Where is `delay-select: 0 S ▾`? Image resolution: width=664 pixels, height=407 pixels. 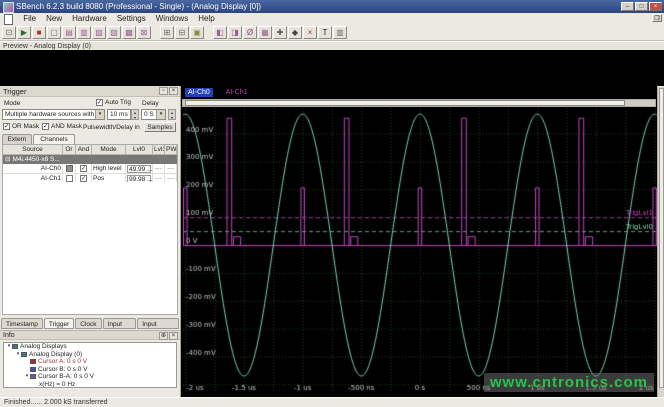 delay-select: 0 S ▾ is located at coordinates (153, 114).